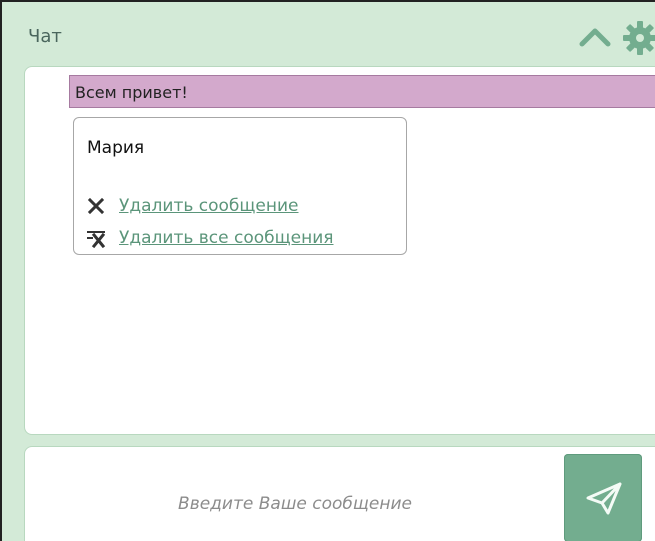 The height and width of the screenshot is (541, 655). Describe the element at coordinates (226, 238) in the screenshot. I see `delete-all-messages-link: Удалить все сообщения` at that location.